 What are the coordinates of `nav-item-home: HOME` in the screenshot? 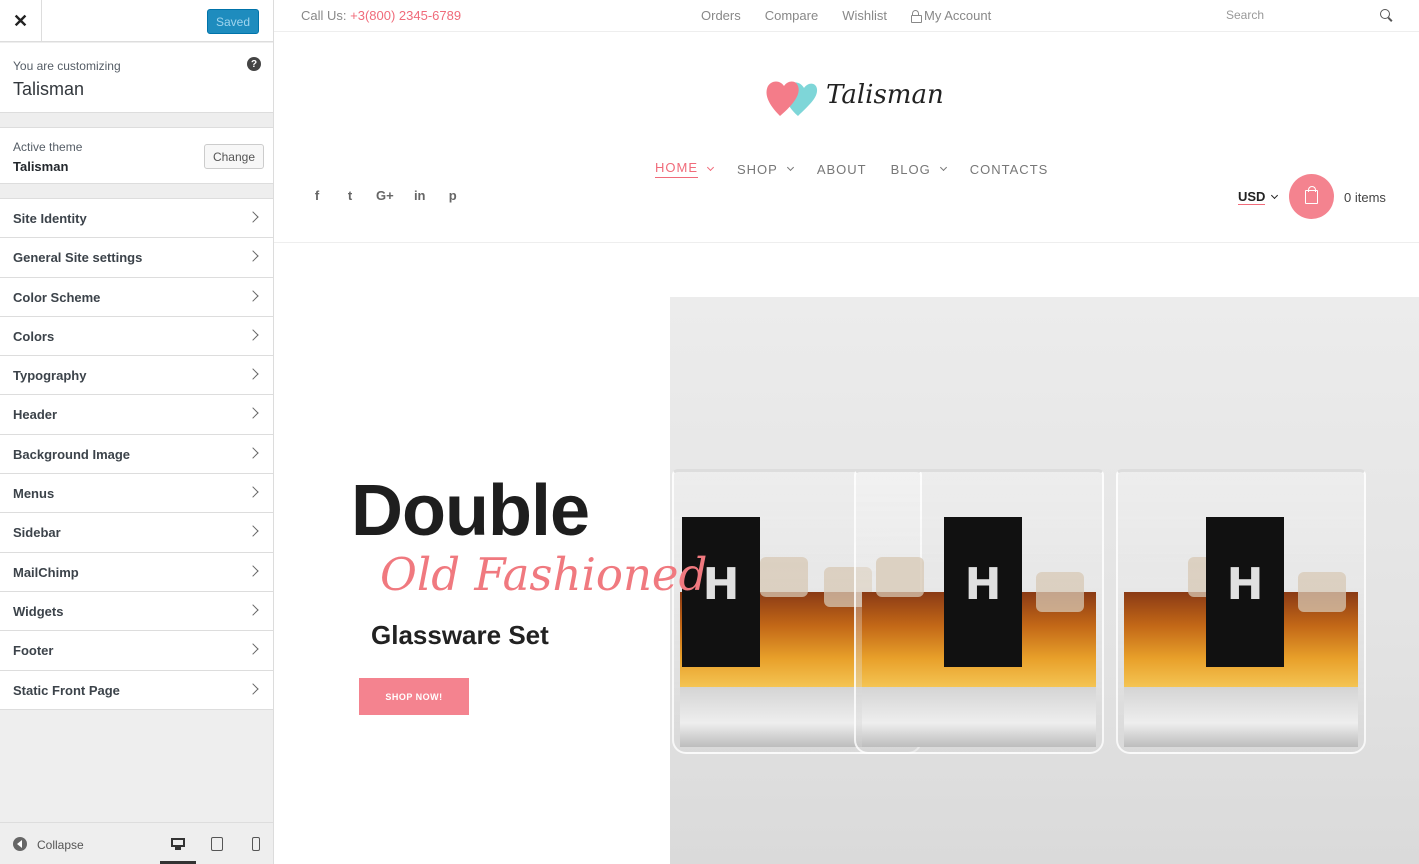 It's located at (685, 169).